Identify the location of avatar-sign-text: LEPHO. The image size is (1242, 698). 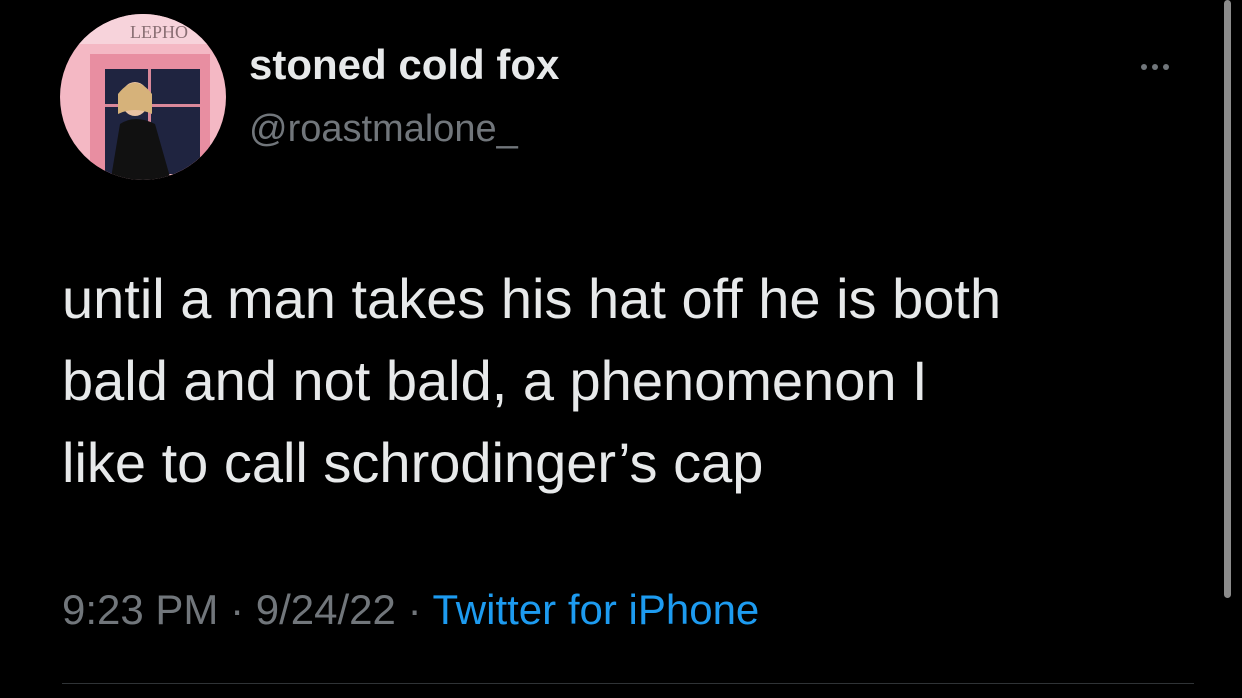
(159, 32).